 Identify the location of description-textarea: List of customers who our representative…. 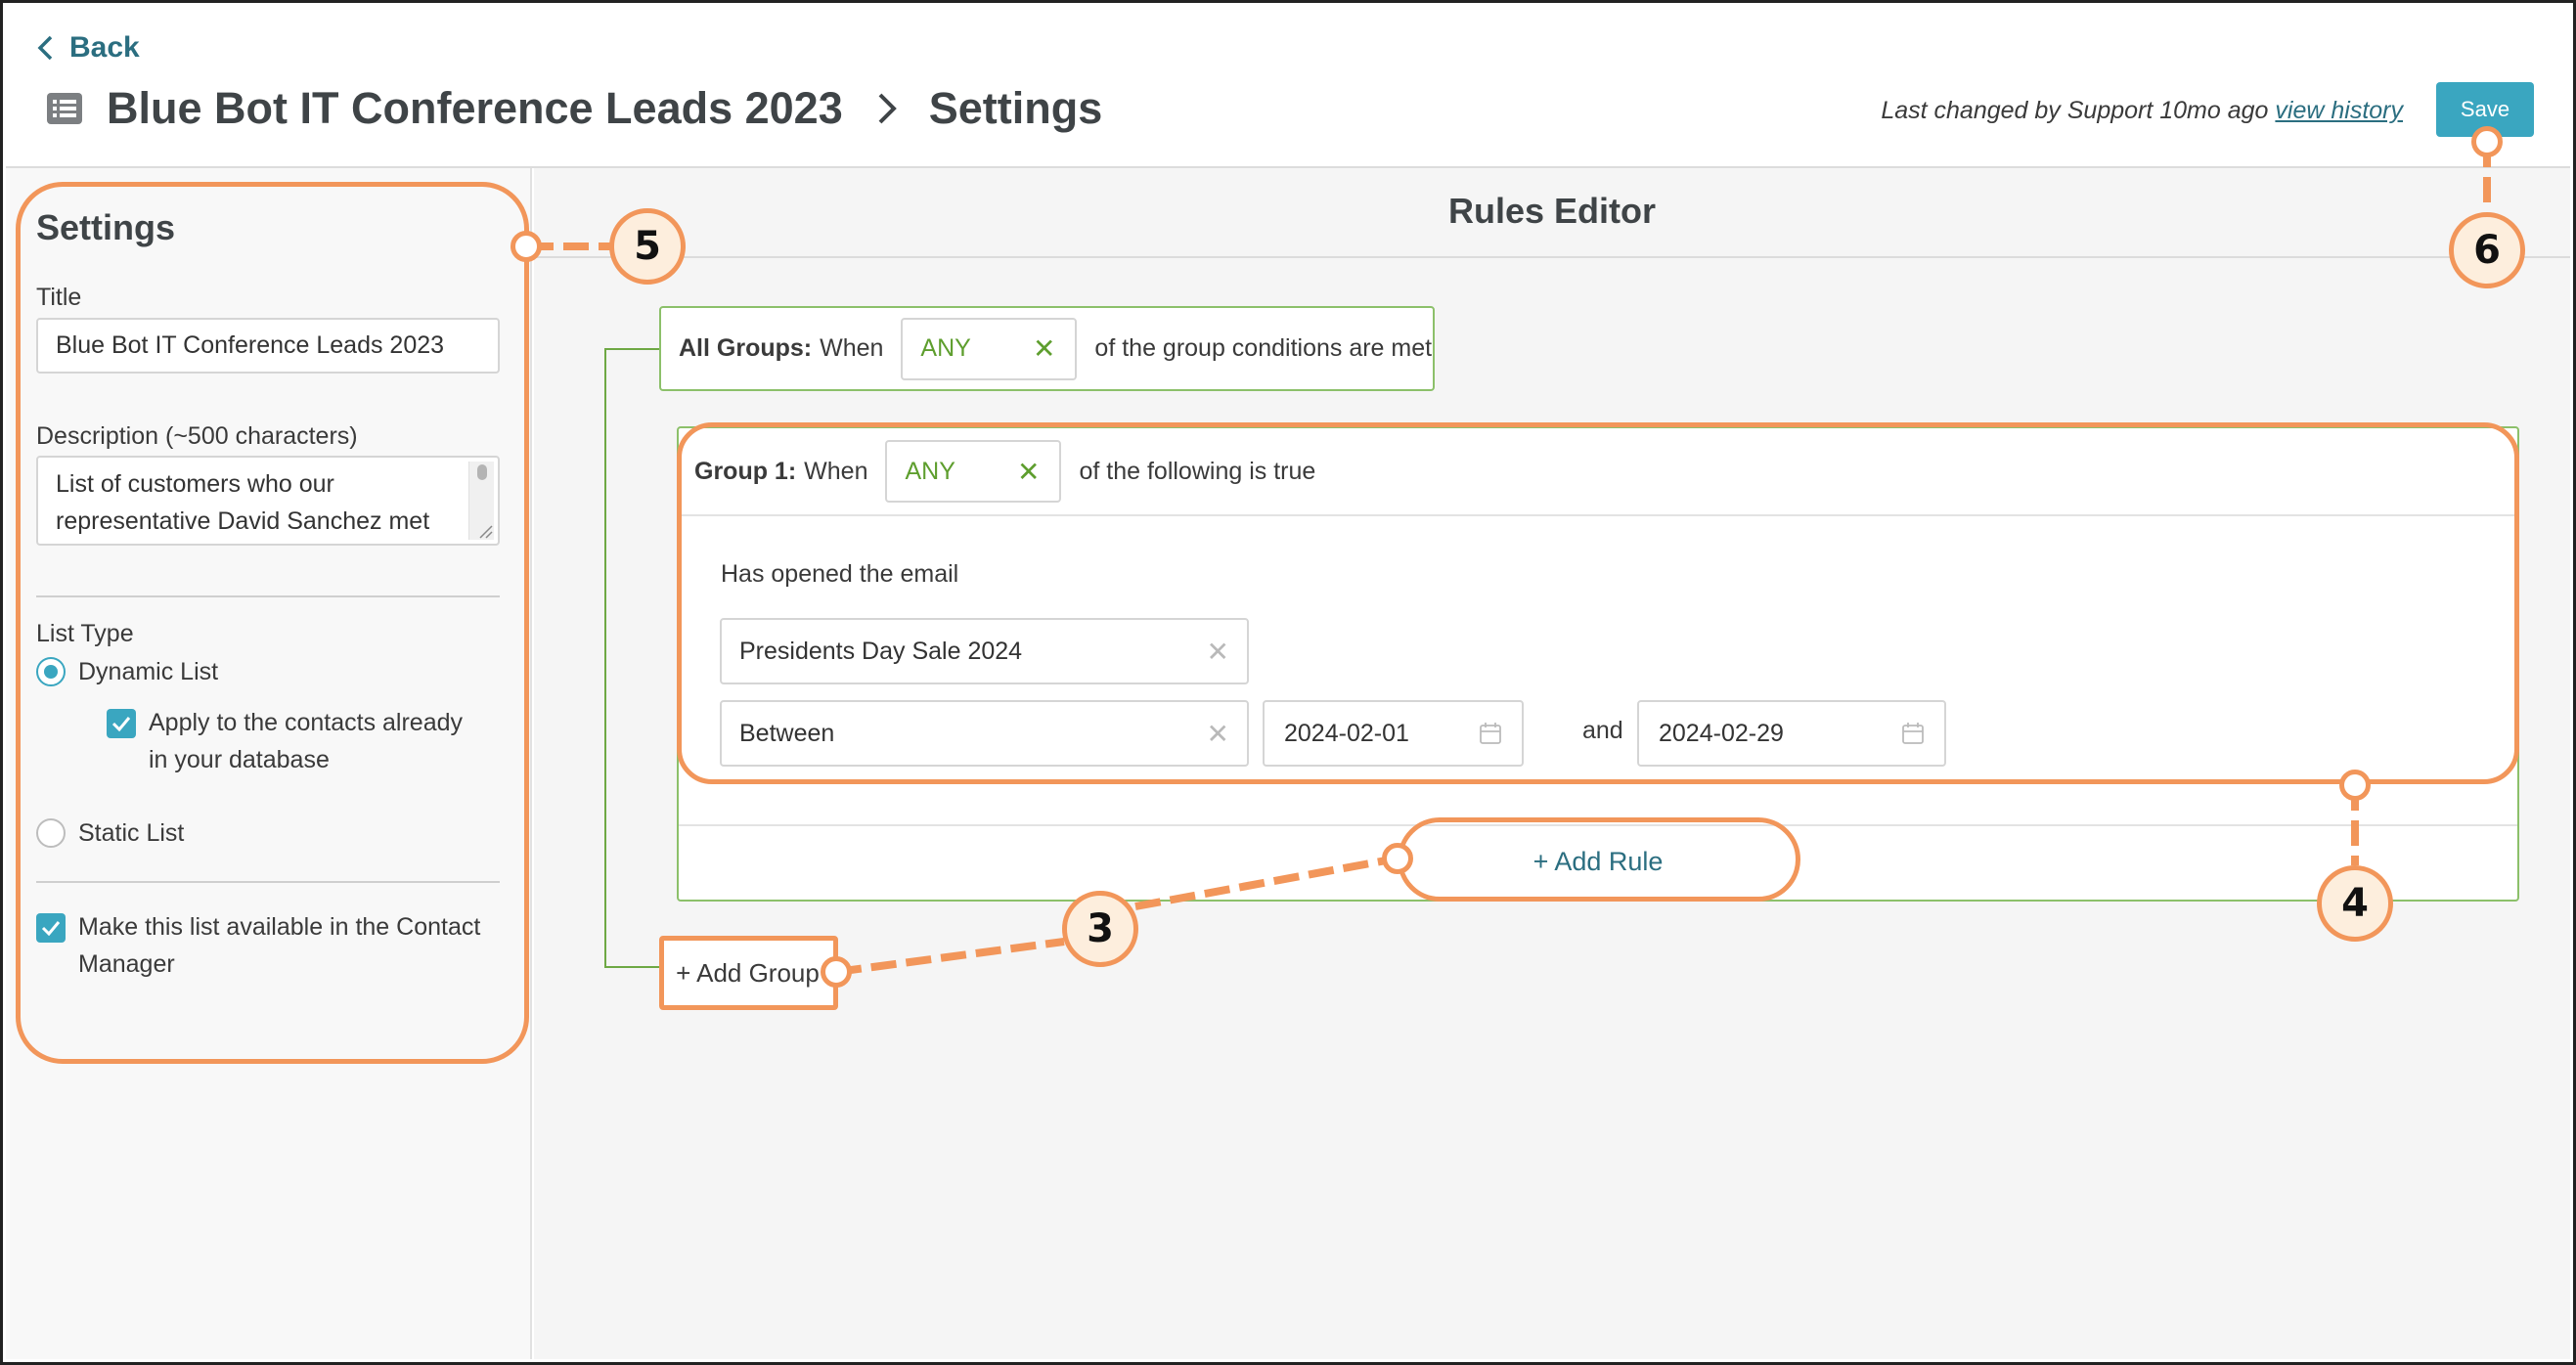
(268, 501).